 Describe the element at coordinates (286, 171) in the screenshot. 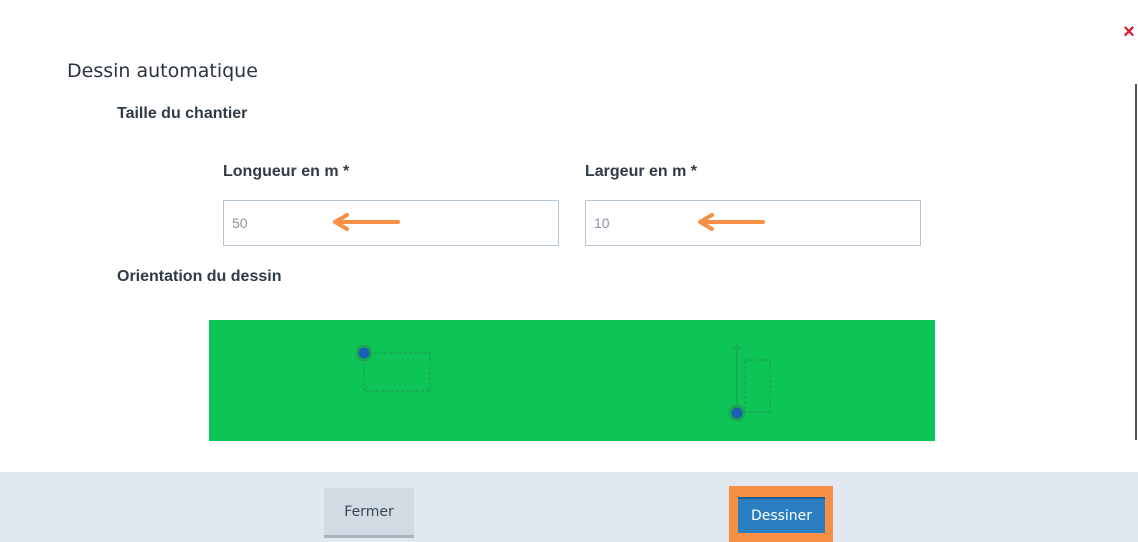

I see `length-label: Longueur en m *` at that location.